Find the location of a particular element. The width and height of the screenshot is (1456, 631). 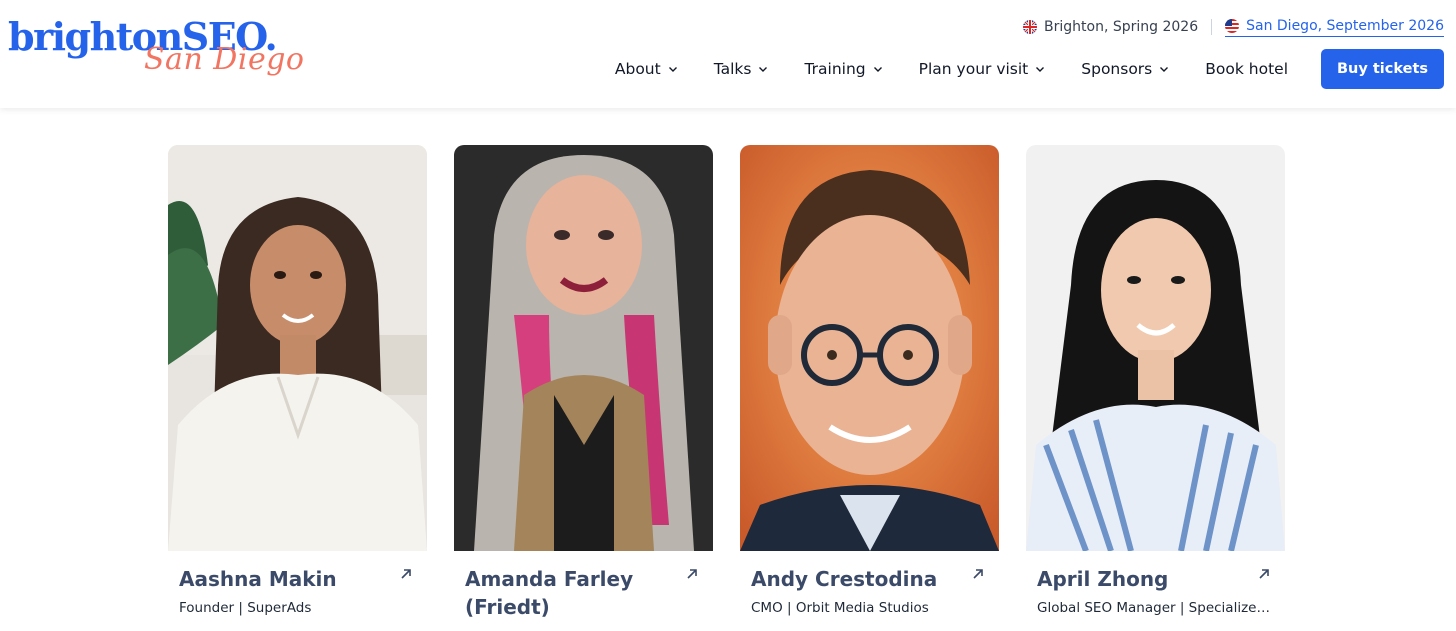

uk-flag-icon is located at coordinates (1030, 27).